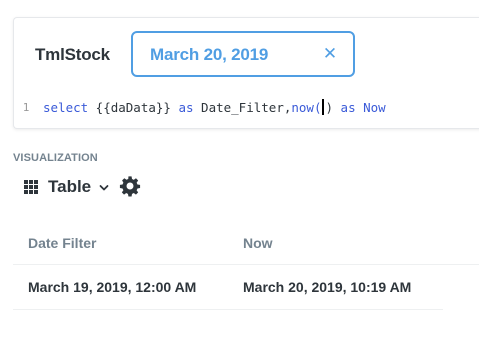  What do you see at coordinates (209, 55) in the screenshot?
I see `date-parameter-value: March 20, 2019` at bounding box center [209, 55].